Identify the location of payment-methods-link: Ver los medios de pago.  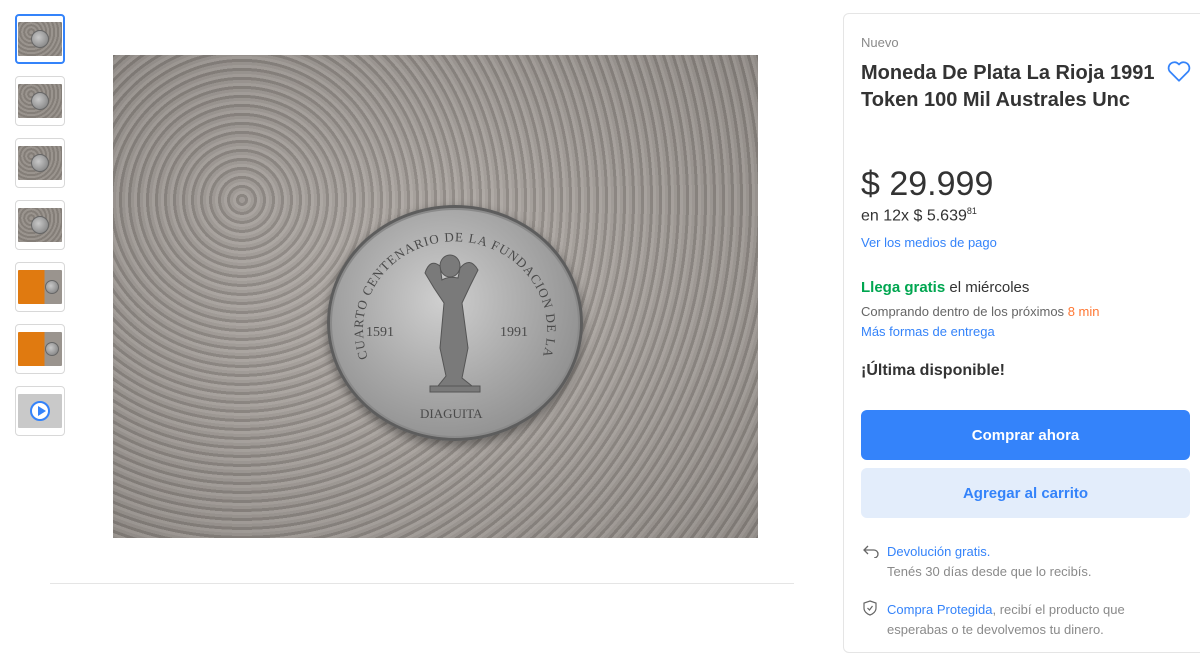
(929, 242).